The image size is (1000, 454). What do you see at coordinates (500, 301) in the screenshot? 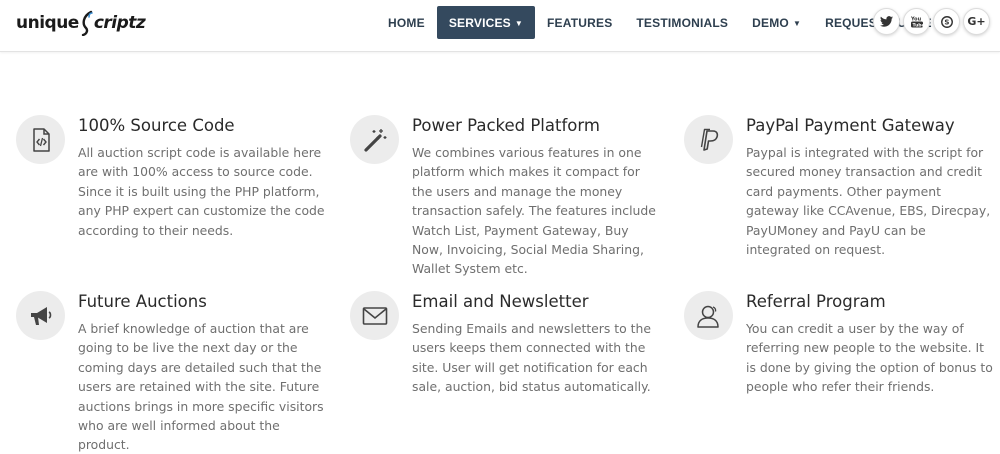
I see `feature-title: Email and Newsletter` at bounding box center [500, 301].